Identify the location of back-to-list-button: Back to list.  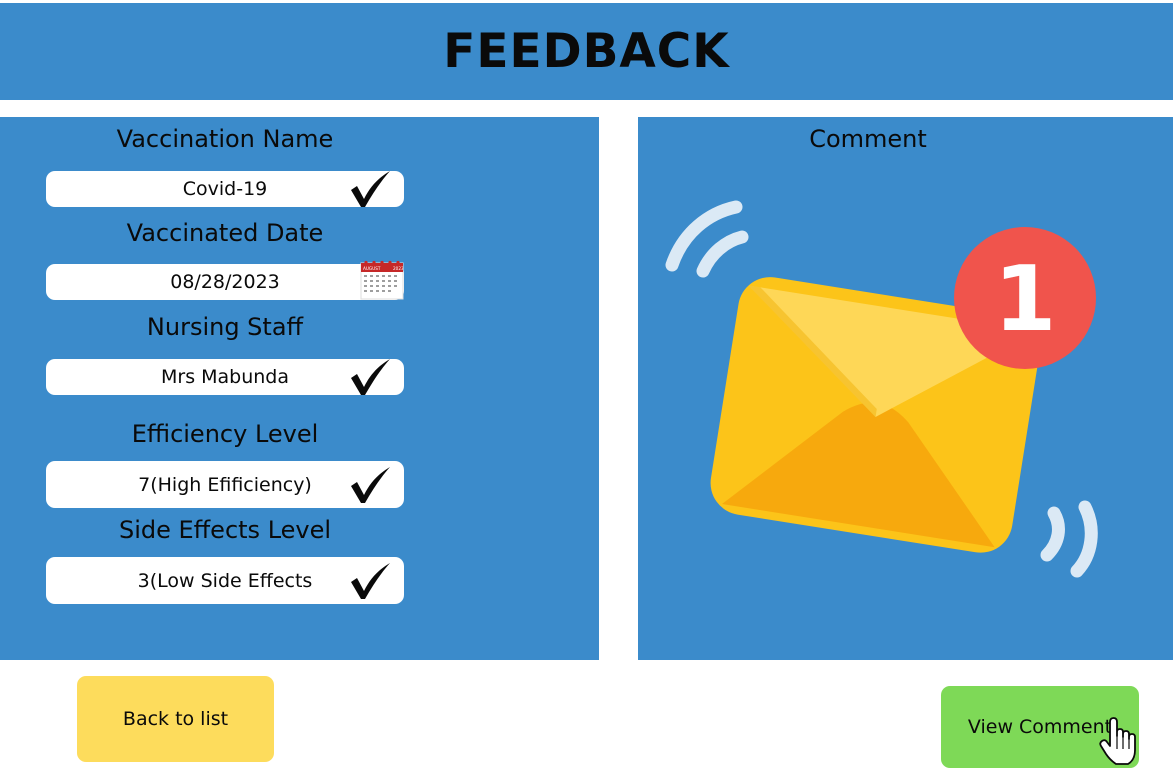
(175, 719).